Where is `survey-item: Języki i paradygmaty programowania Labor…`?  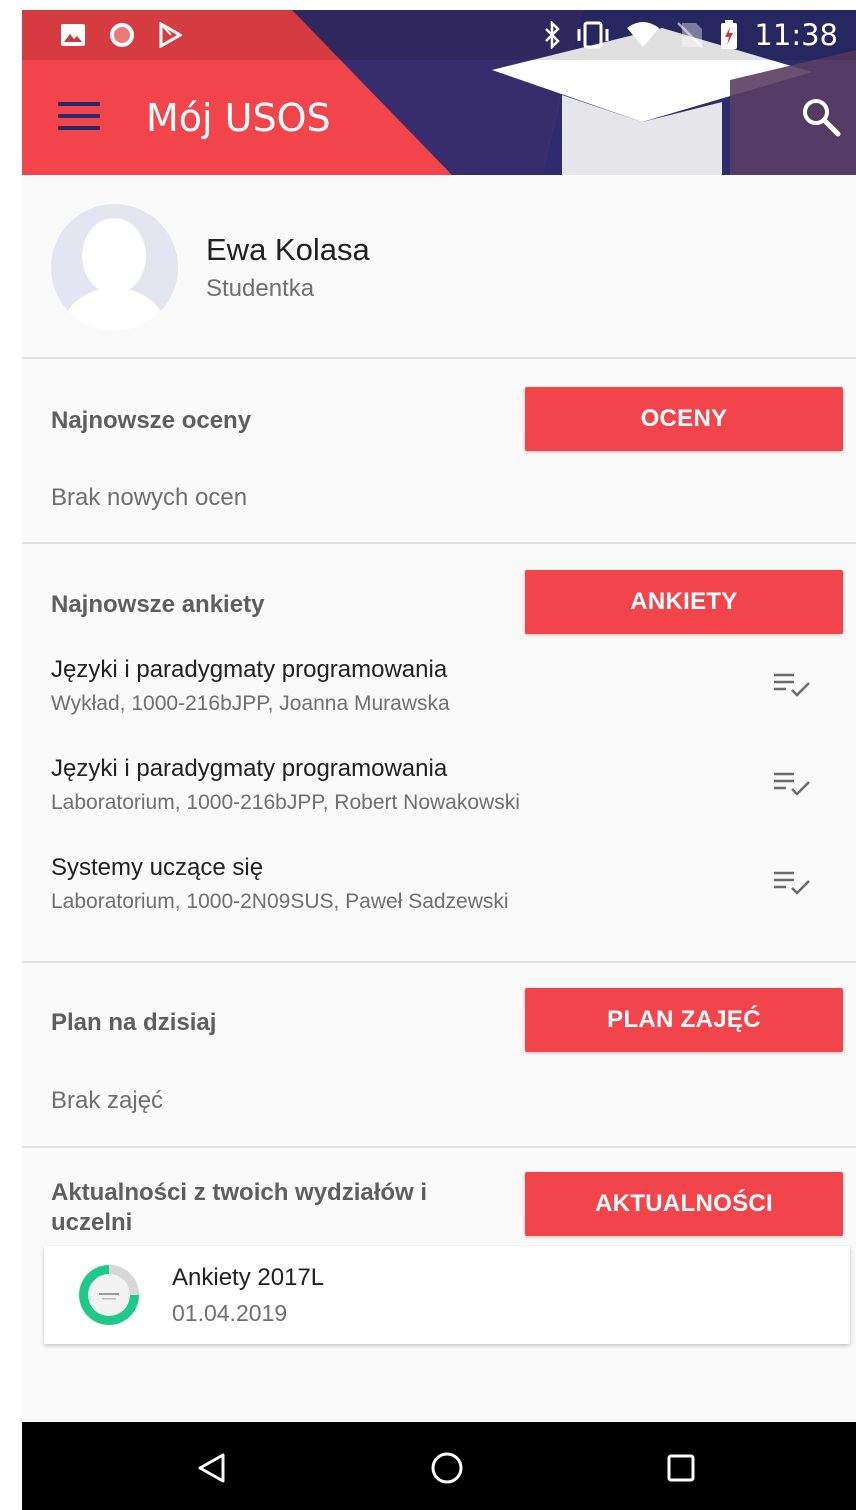 survey-item: Języki i paradygmaty programowania Labor… is located at coordinates (439, 795).